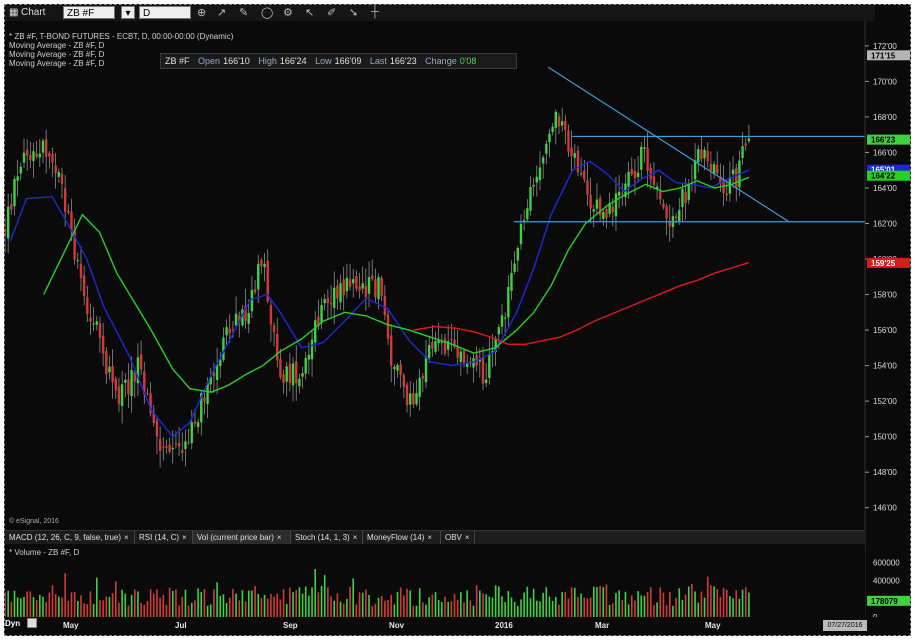 The image size is (915, 640). What do you see at coordinates (331, 12) in the screenshot?
I see `brush-icon: ✐` at bounding box center [331, 12].